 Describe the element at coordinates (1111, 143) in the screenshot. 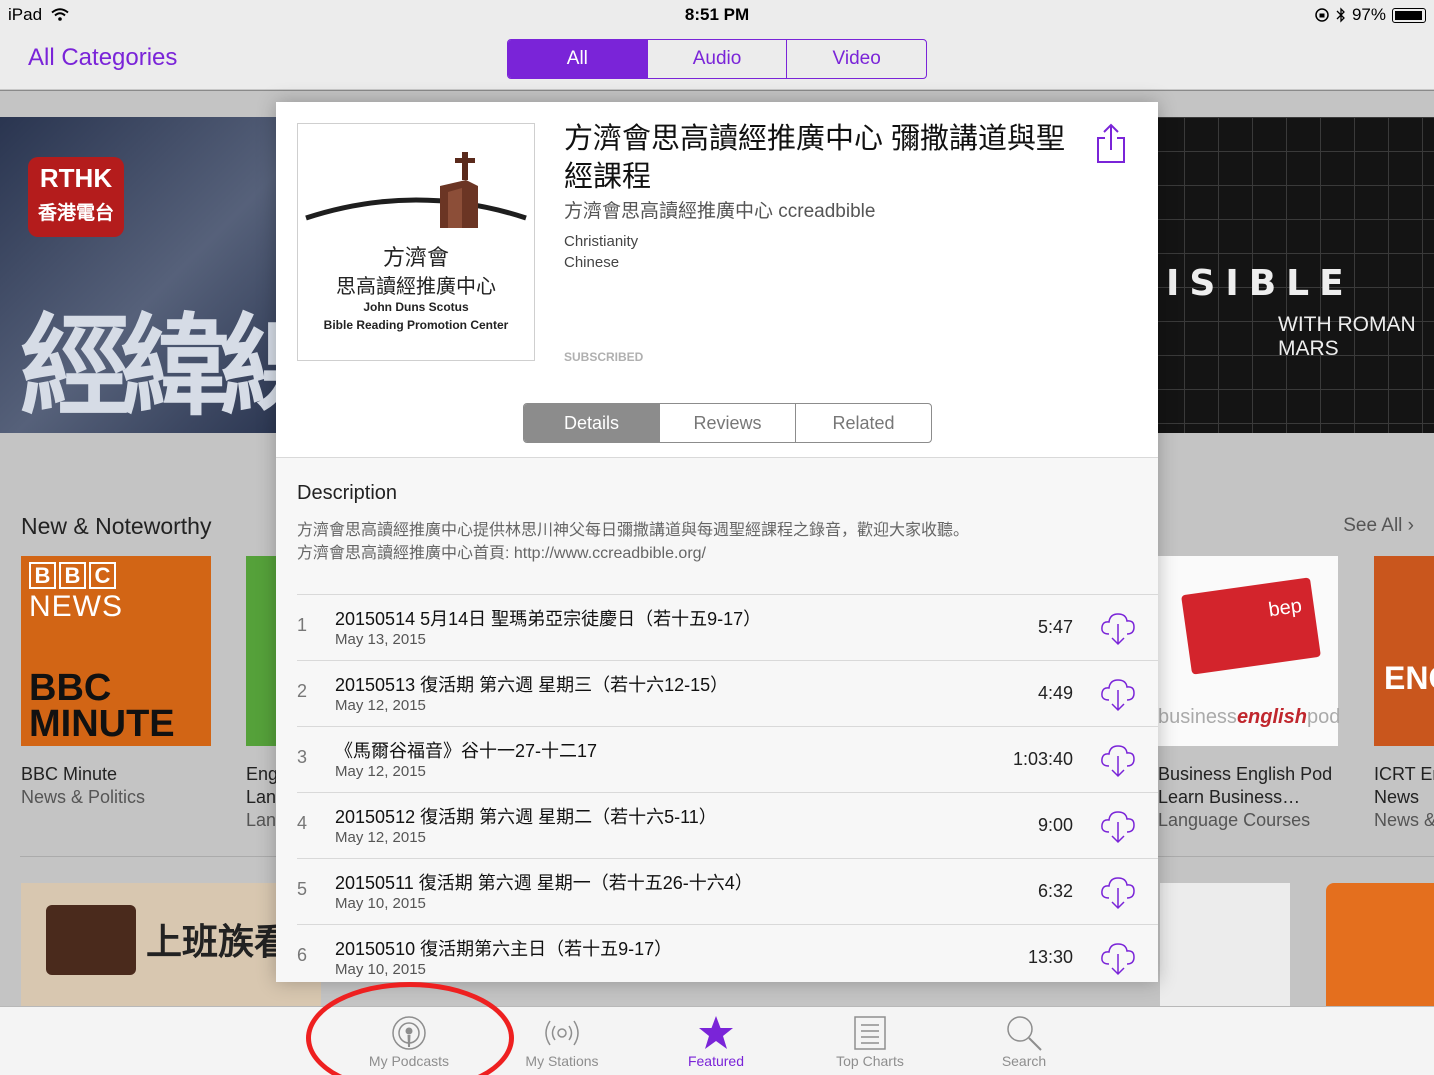

I see `share-icon` at that location.